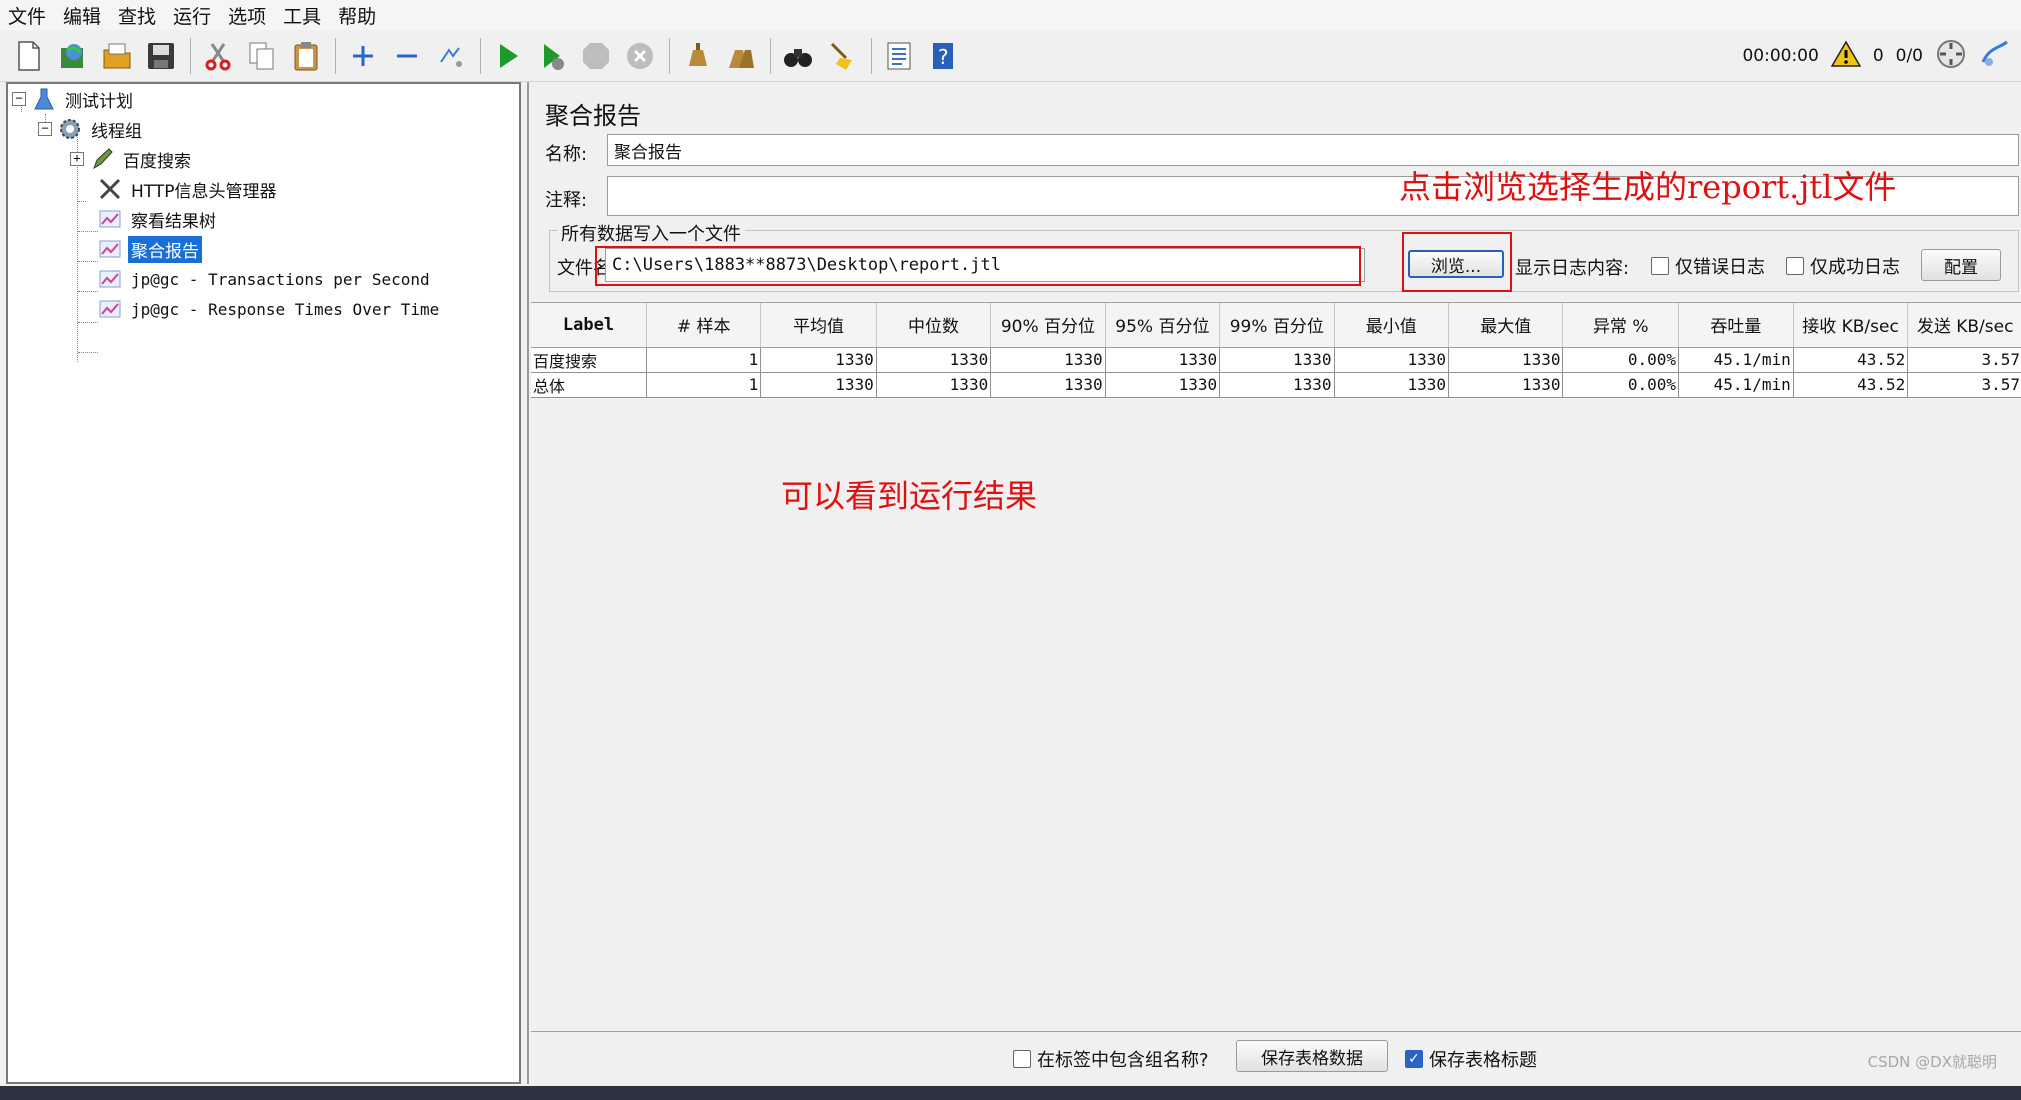  What do you see at coordinates (1414, 1059) in the screenshot?
I see `save-table-header-box: ✓` at bounding box center [1414, 1059].